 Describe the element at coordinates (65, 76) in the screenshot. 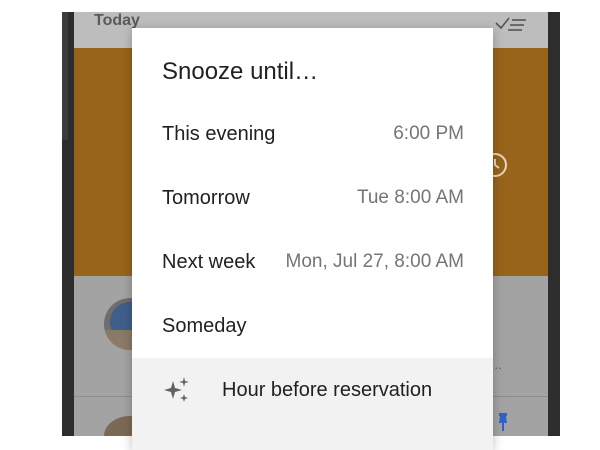

I see `phone-side-button` at that location.